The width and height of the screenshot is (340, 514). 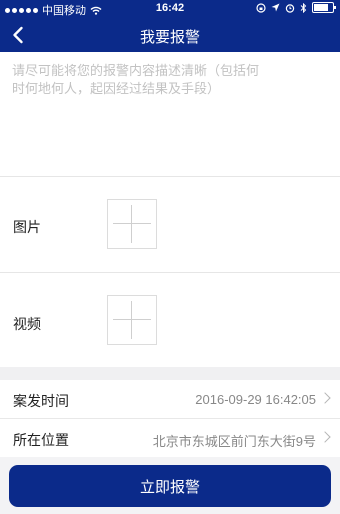 I want to click on section-divider, so click(x=170, y=373).